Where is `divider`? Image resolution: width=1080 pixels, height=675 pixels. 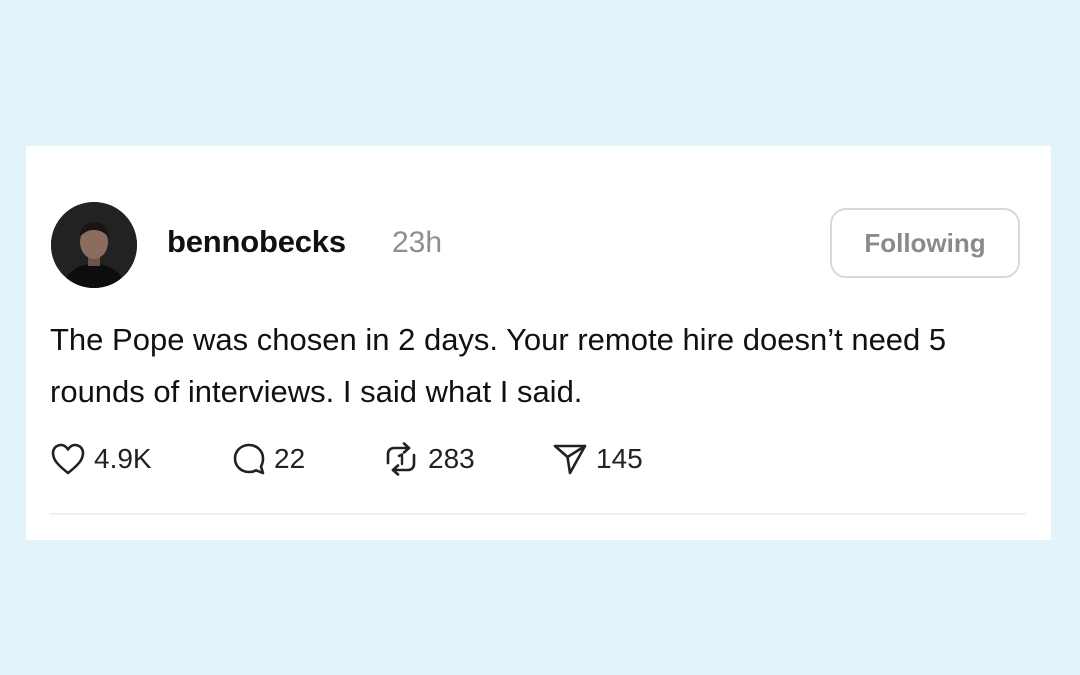 divider is located at coordinates (538, 514).